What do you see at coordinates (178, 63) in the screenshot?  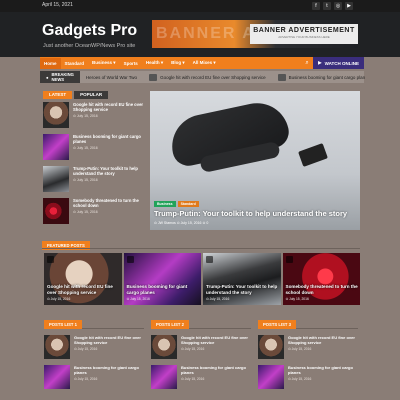 I see `nav-item-blog: Blog ▾` at bounding box center [178, 63].